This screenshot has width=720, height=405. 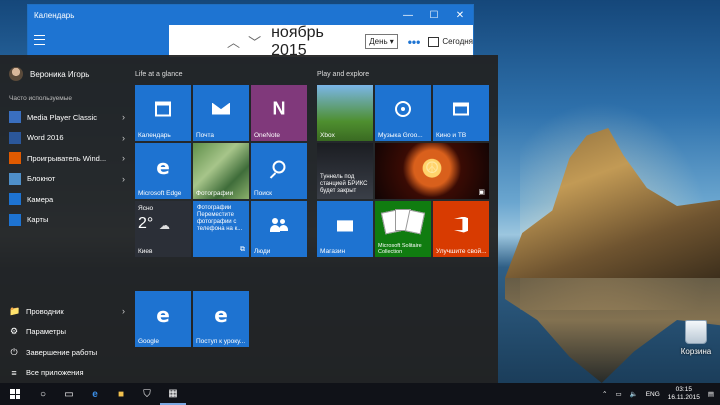 I want to click on tile-edge: e Microsoft Edge, so click(x=163, y=171).